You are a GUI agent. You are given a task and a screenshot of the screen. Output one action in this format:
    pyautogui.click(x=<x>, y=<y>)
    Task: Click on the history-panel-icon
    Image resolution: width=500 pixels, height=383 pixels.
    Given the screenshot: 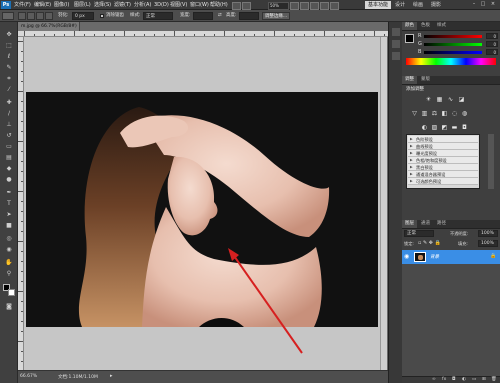 What is the action you would take?
    pyautogui.click(x=396, y=32)
    